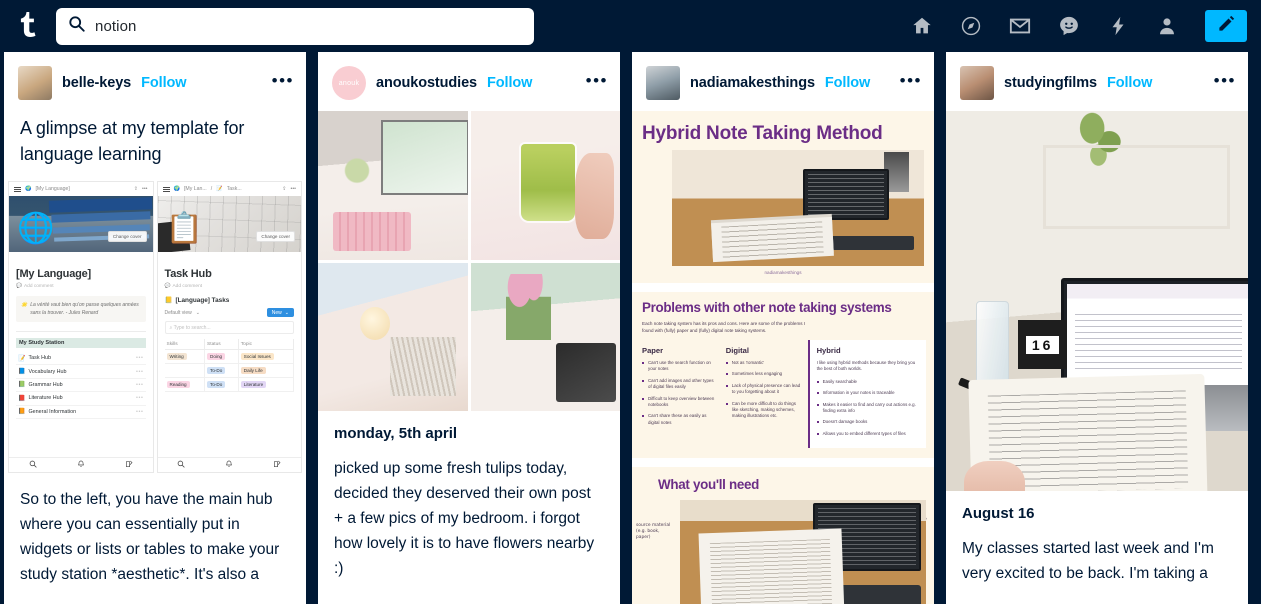  Describe the element at coordinates (184, 228) in the screenshot. I see `page-icon-clipboard: 📋` at that location.